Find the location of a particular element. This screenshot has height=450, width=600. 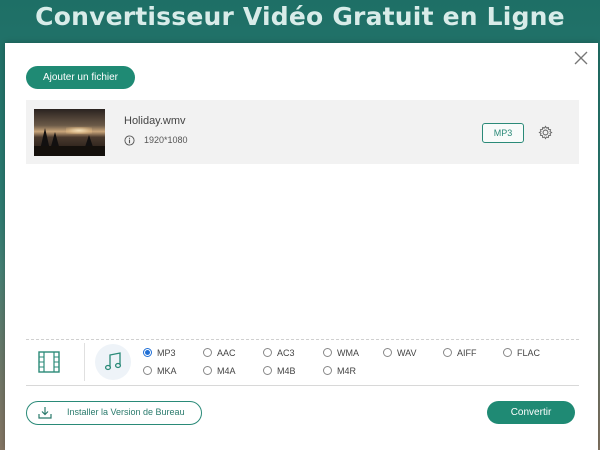

gear-icon is located at coordinates (545, 132).